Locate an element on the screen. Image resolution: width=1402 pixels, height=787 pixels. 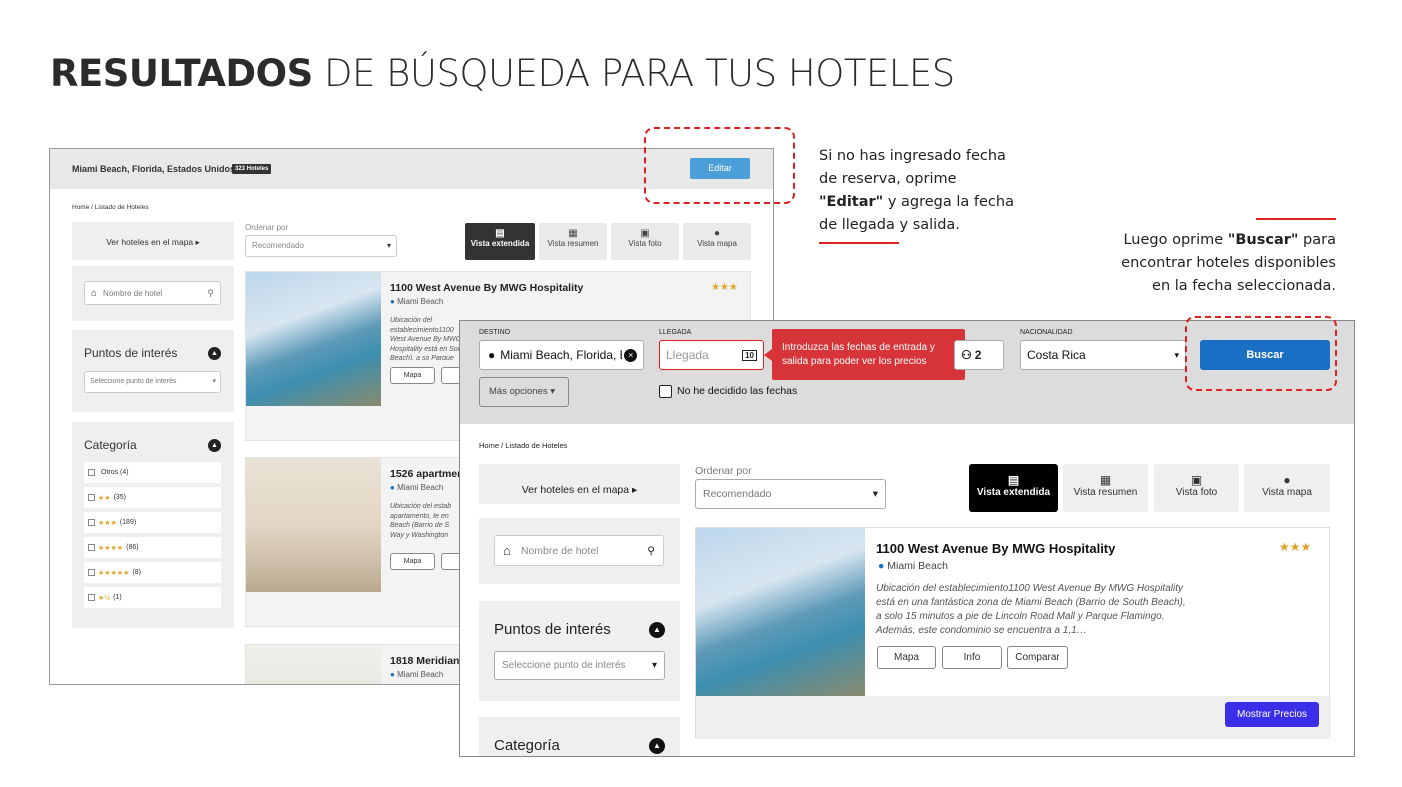
guests-field: ⚇ 2 is located at coordinates (979, 355).